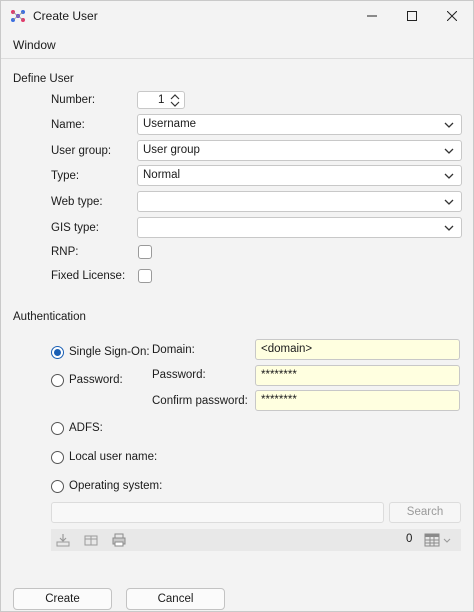 Image resolution: width=474 pixels, height=612 pixels. I want to click on confirm-password-label: Confirm password:, so click(200, 401).